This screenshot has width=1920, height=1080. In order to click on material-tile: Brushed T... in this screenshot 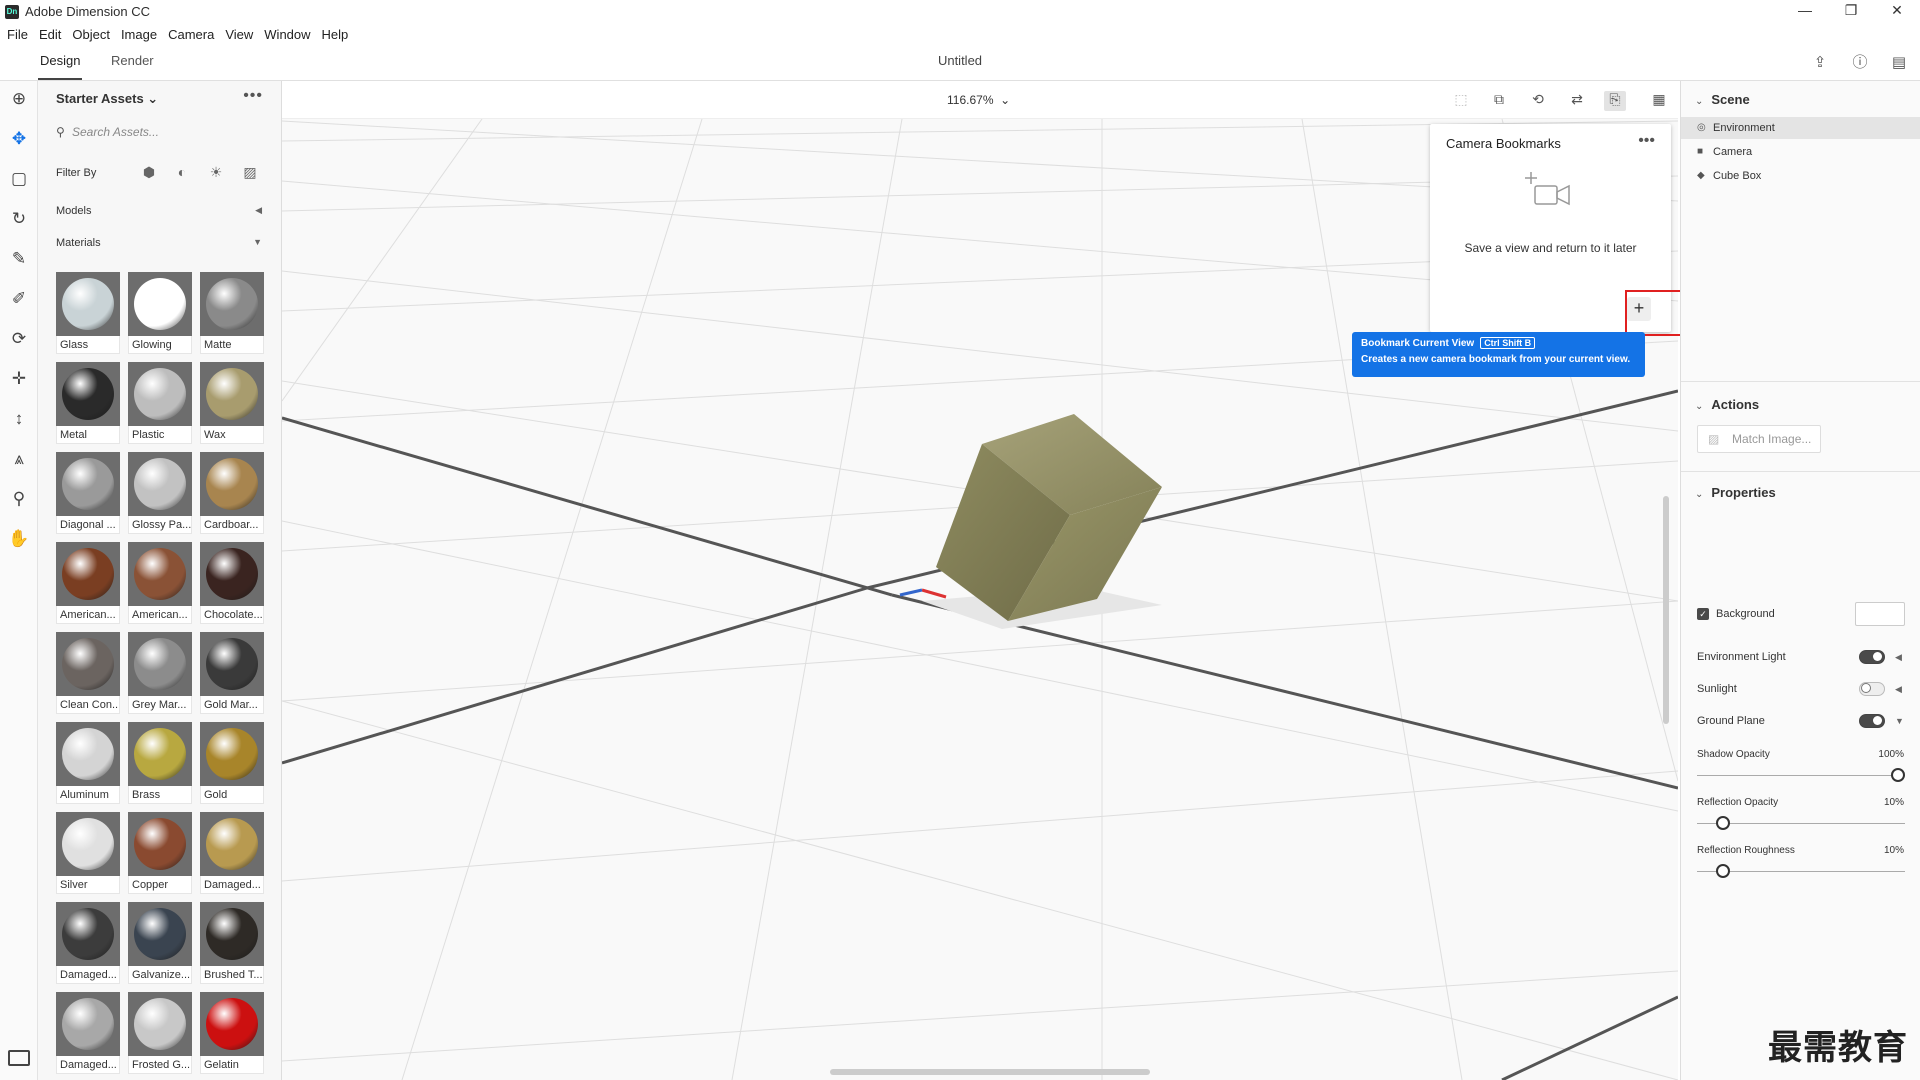, I will do `click(232, 943)`.